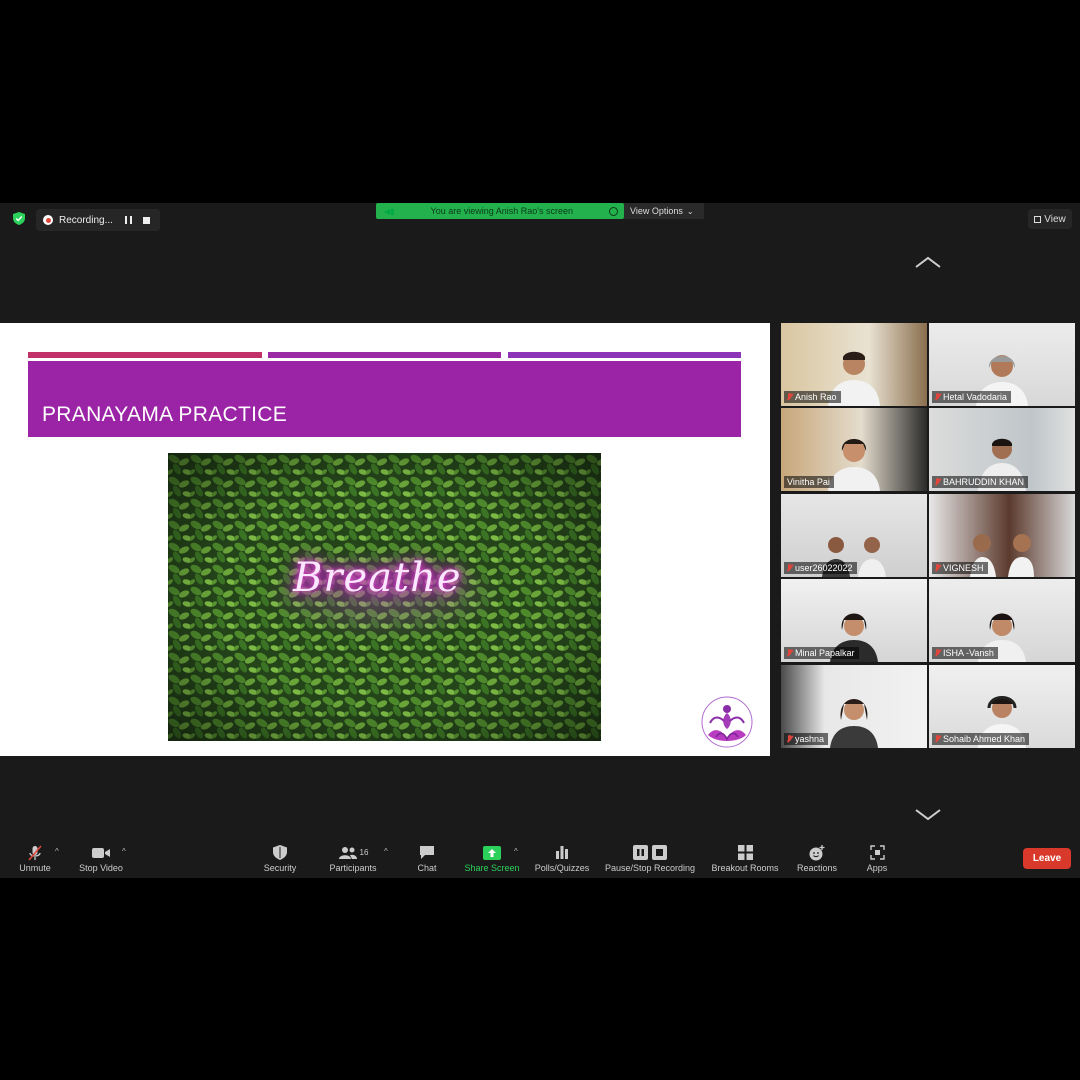 Image resolution: width=1080 pixels, height=1080 pixels. Describe the element at coordinates (492, 868) in the screenshot. I see `share-screen-label: Share Screen` at that location.